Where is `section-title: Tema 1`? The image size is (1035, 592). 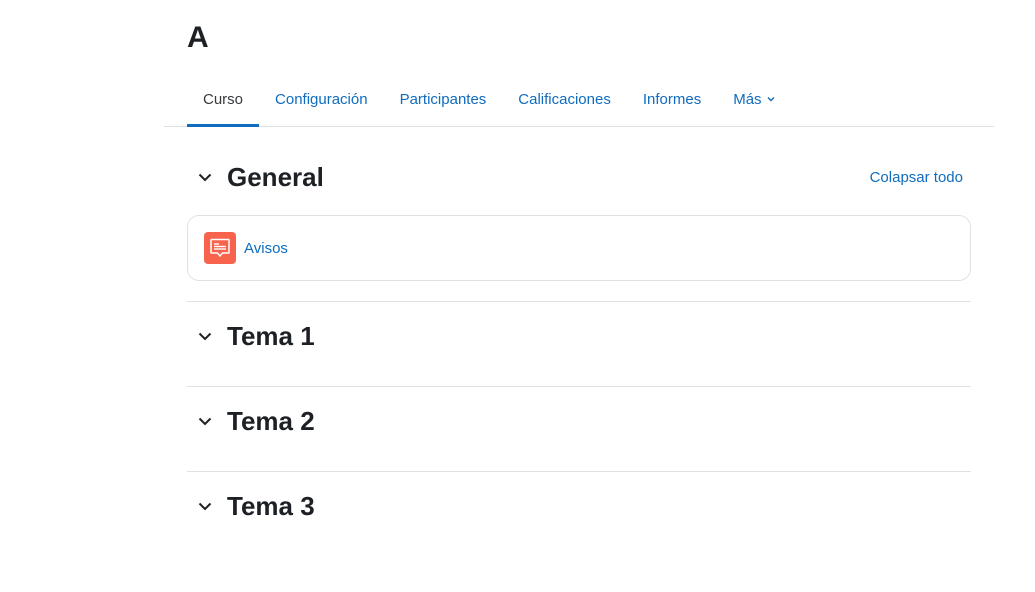 section-title: Tema 1 is located at coordinates (271, 336).